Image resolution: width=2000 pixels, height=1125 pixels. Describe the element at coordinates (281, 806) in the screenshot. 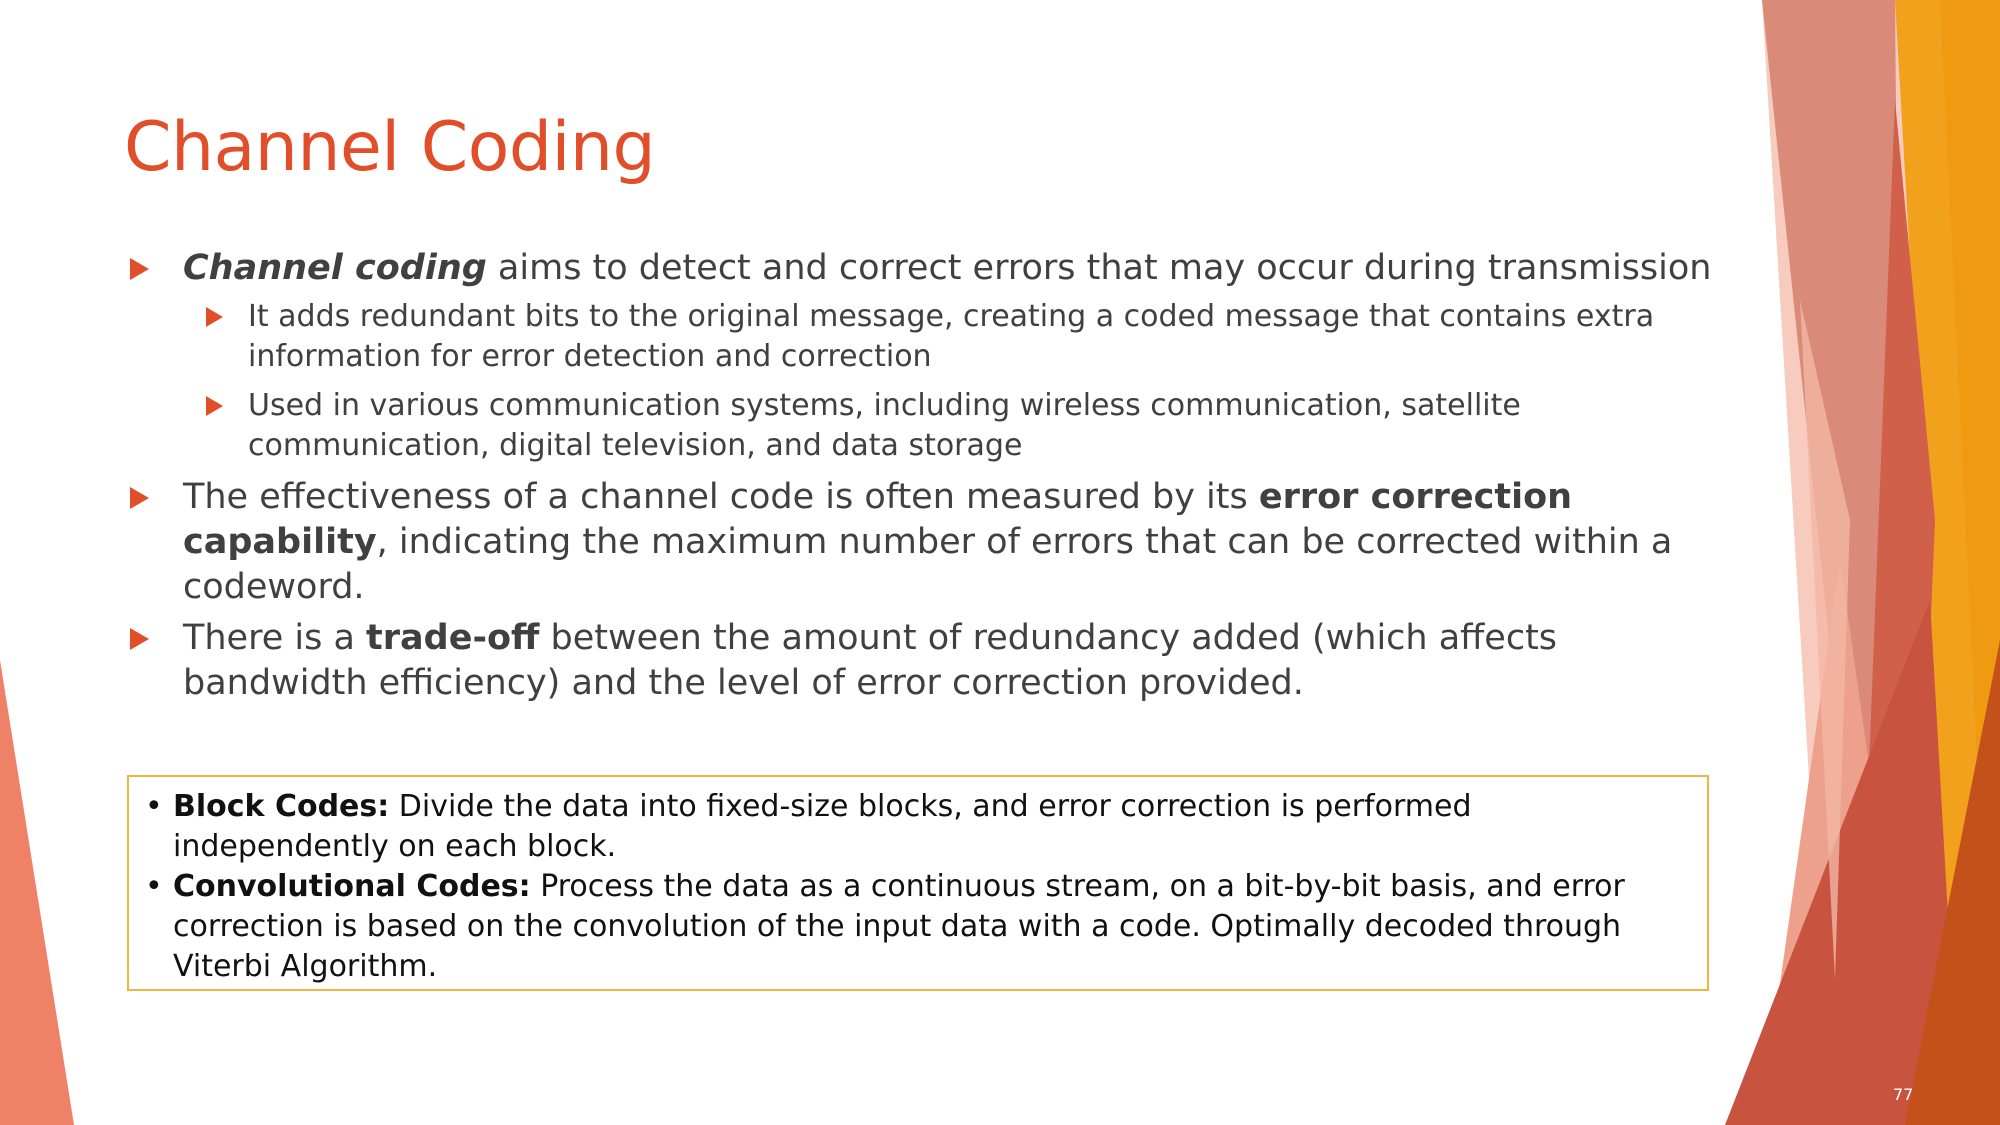

I see `box-term: Block Codes:` at that location.